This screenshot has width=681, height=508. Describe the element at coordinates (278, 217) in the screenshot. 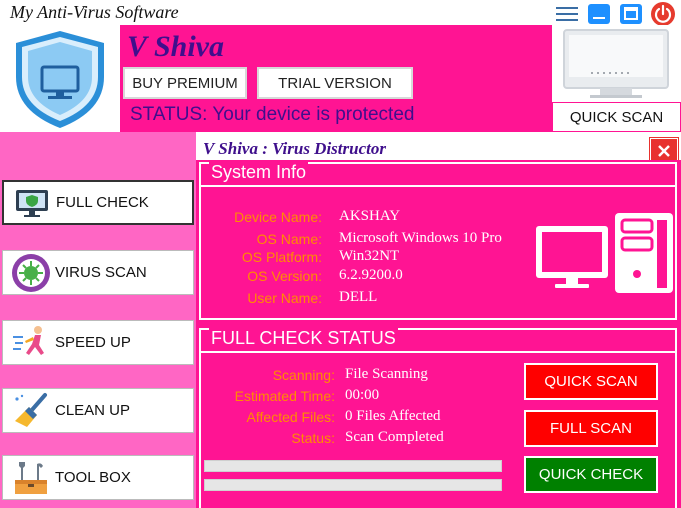

I see `device-name-label: Device Name:` at that location.